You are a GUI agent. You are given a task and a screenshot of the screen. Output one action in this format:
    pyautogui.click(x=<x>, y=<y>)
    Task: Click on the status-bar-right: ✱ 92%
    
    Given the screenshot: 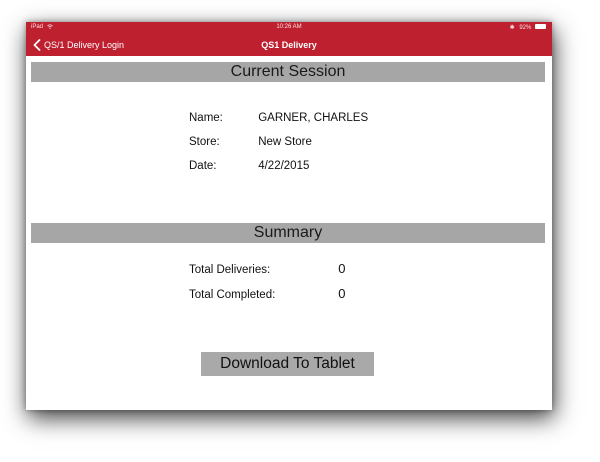 What is the action you would take?
    pyautogui.click(x=528, y=27)
    